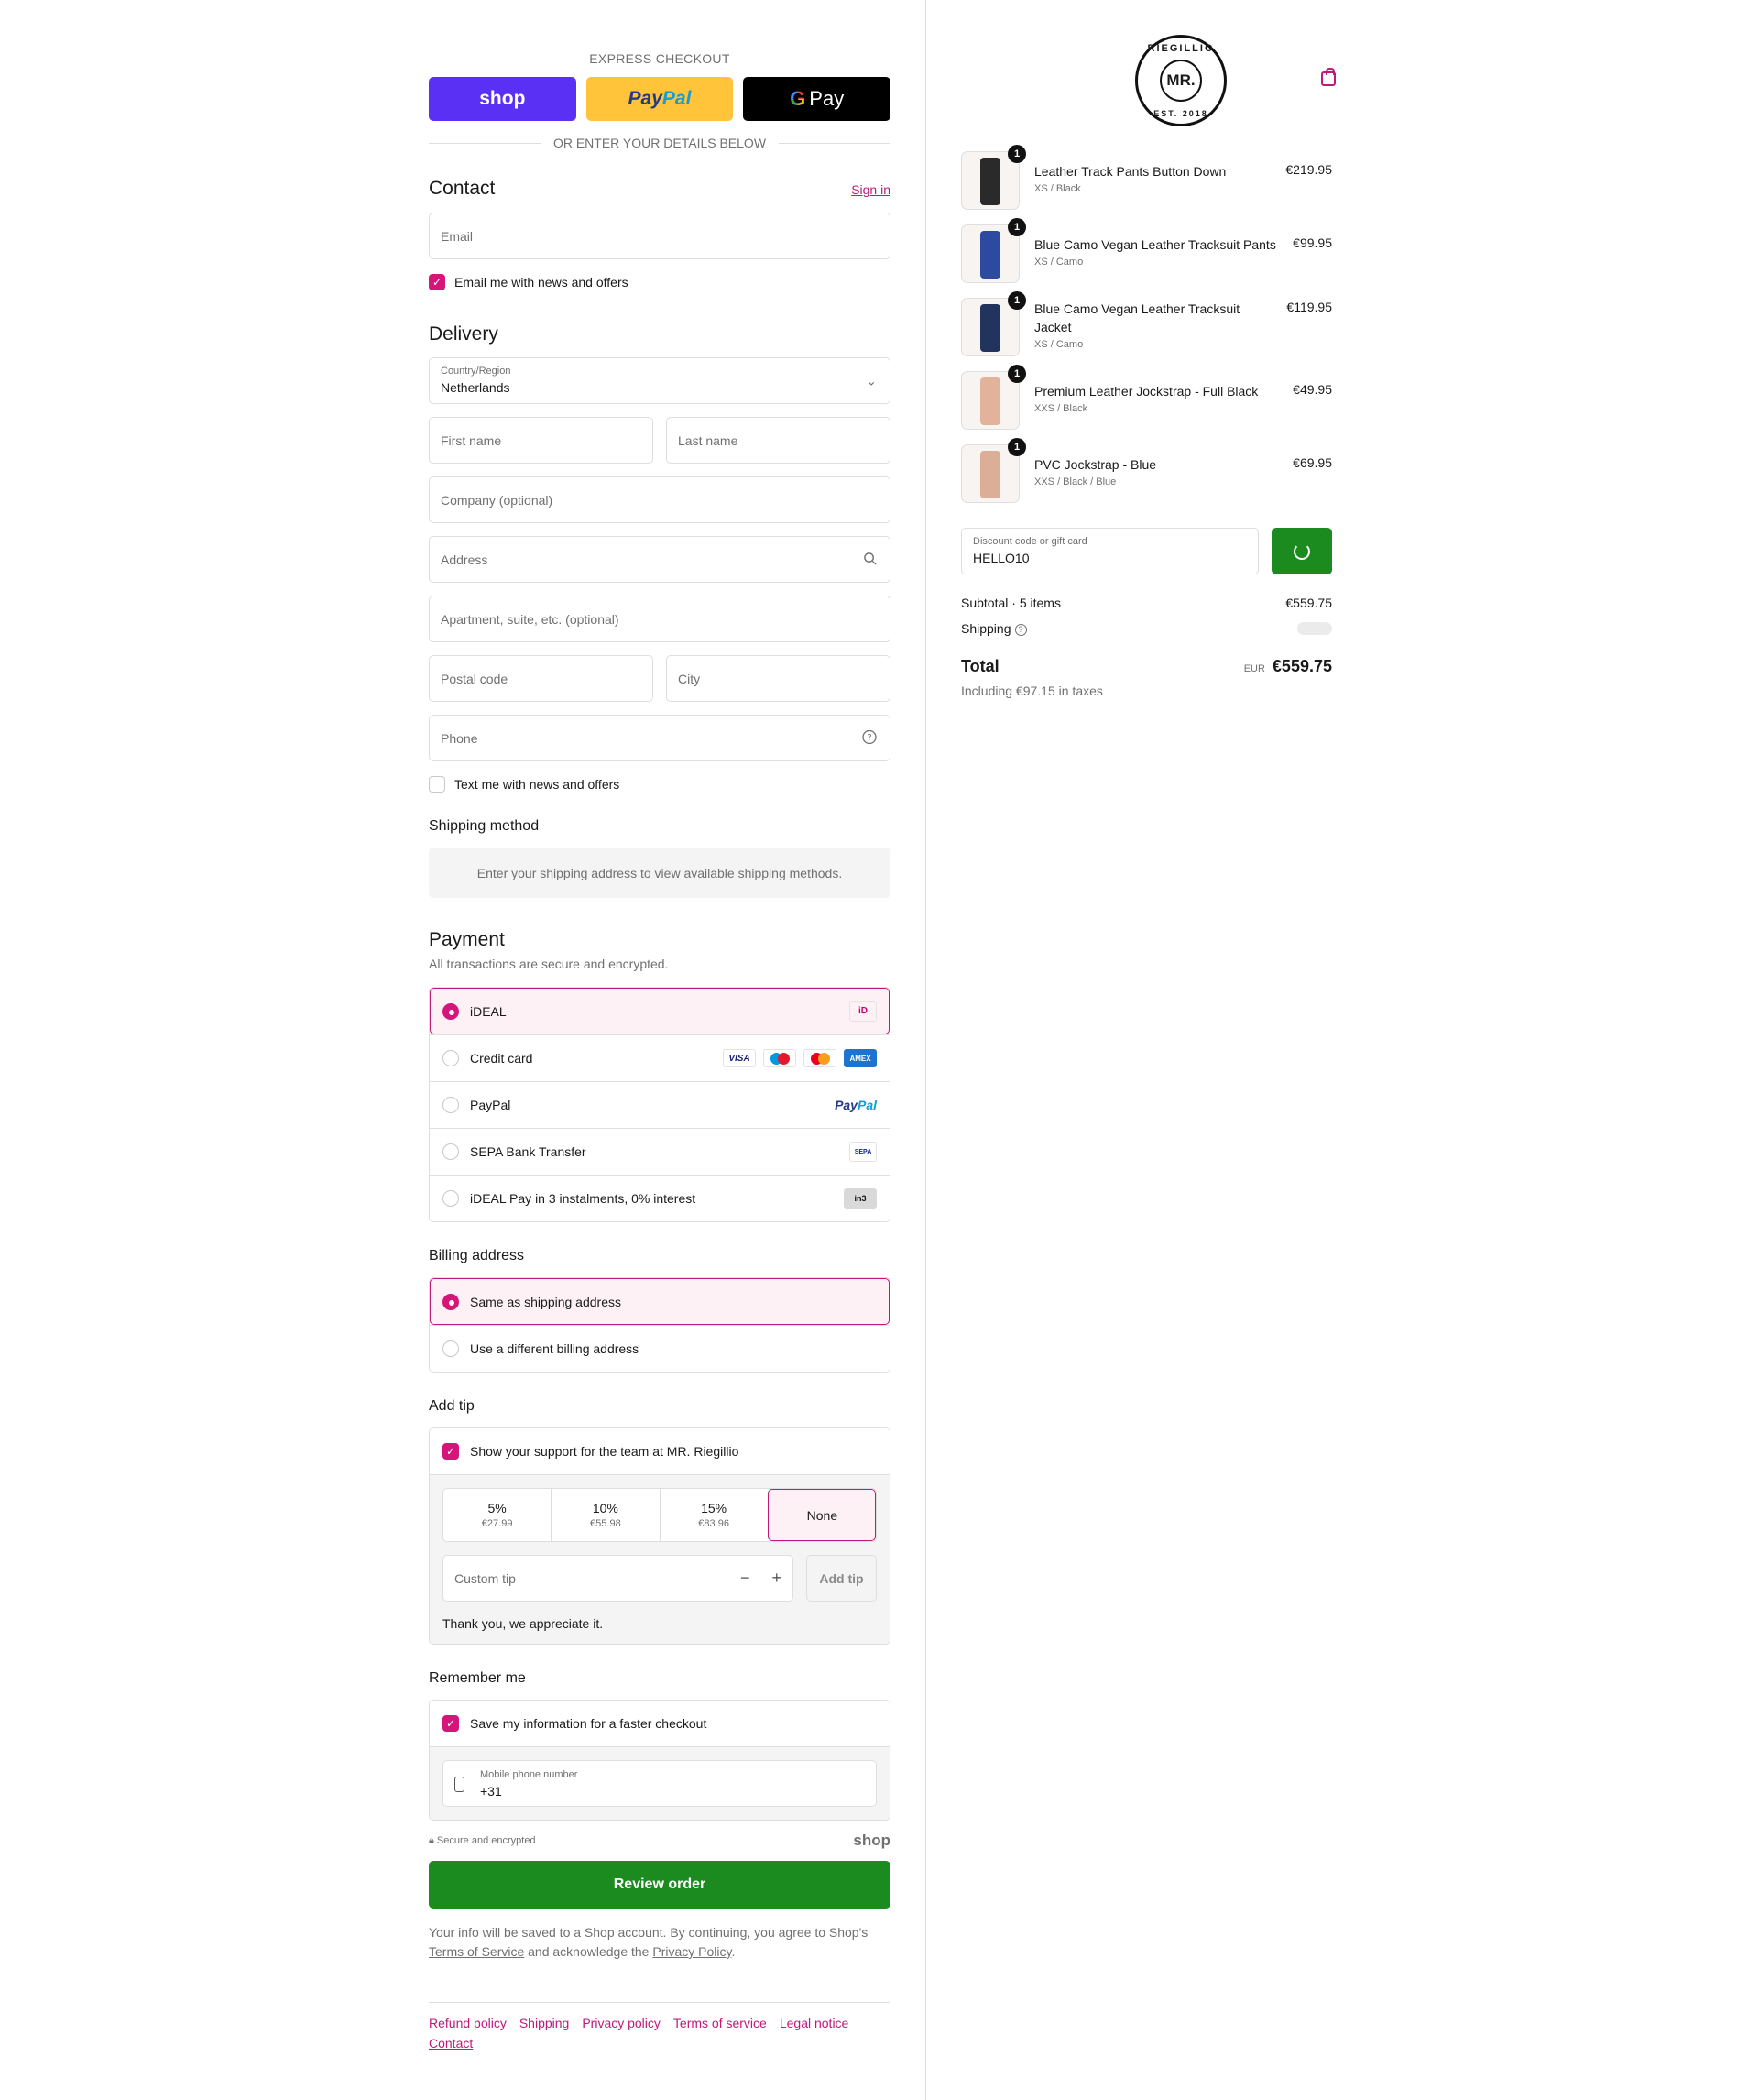 The image size is (1759, 2100). Describe the element at coordinates (1328, 77) in the screenshot. I see `shopping-bag-icon` at that location.